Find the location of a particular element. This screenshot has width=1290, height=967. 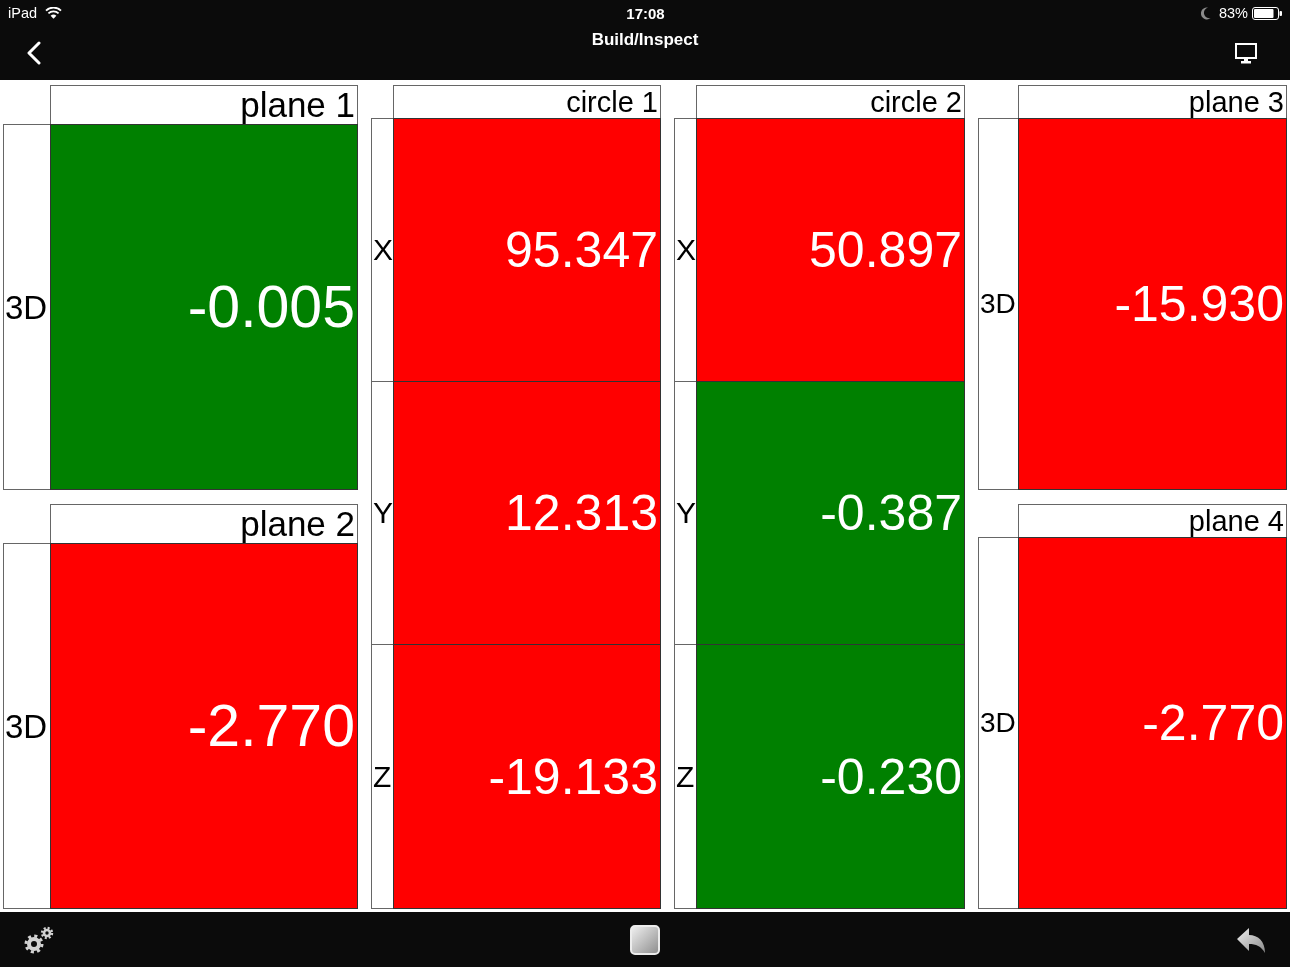

screen-title: Build/Inspect is located at coordinates (645, 40).